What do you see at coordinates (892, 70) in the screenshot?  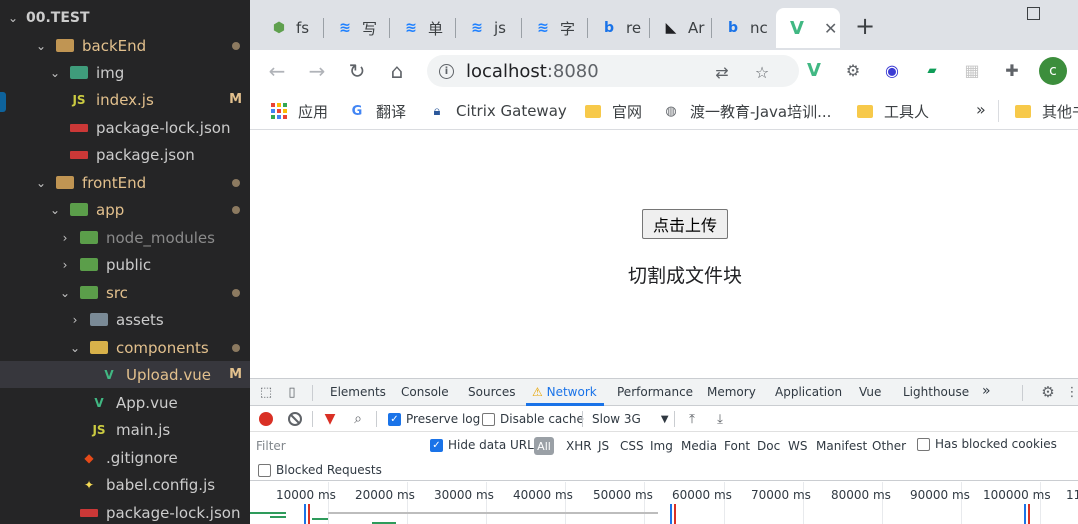 I see `extension-icon: ◉` at bounding box center [892, 70].